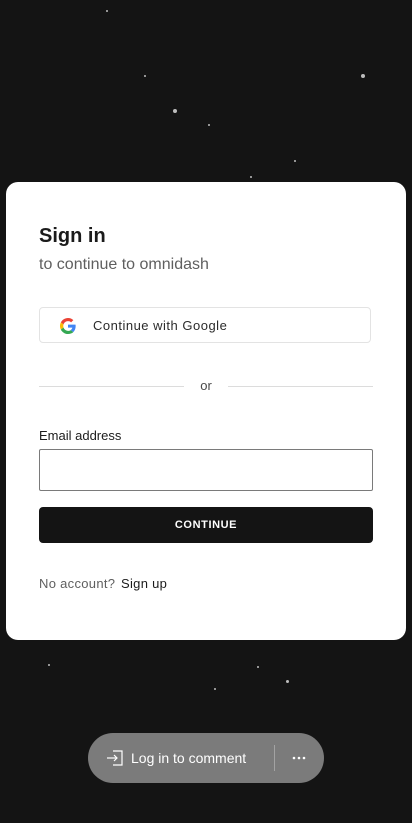 Image resolution: width=412 pixels, height=823 pixels. I want to click on comment-action-bar: Log in to comment, so click(206, 758).